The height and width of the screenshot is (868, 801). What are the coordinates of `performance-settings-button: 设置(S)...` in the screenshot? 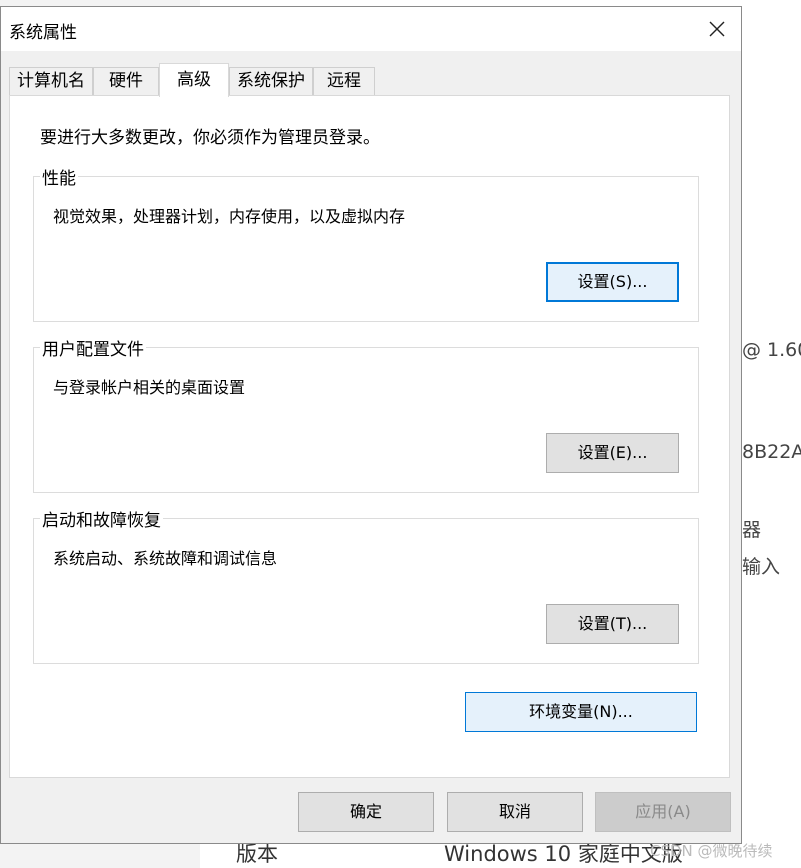 It's located at (612, 282).